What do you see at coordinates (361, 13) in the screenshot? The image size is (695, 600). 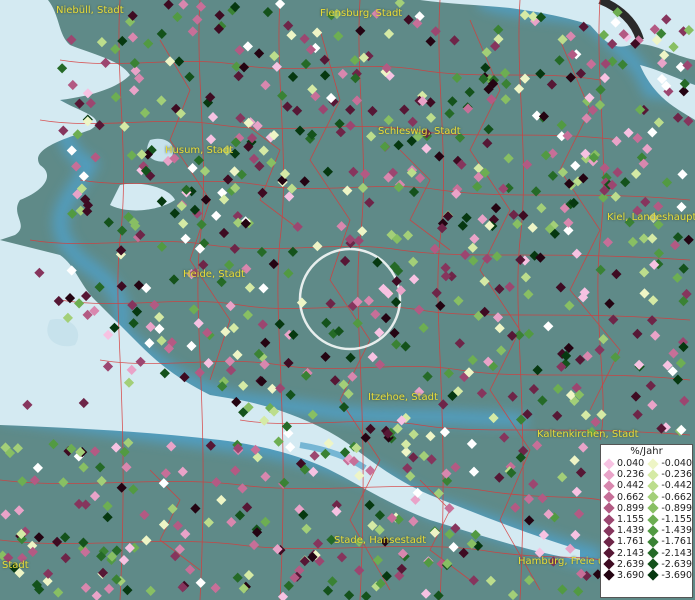 I see `city-label-flensburg: Flensburg, Stadt` at bounding box center [361, 13].